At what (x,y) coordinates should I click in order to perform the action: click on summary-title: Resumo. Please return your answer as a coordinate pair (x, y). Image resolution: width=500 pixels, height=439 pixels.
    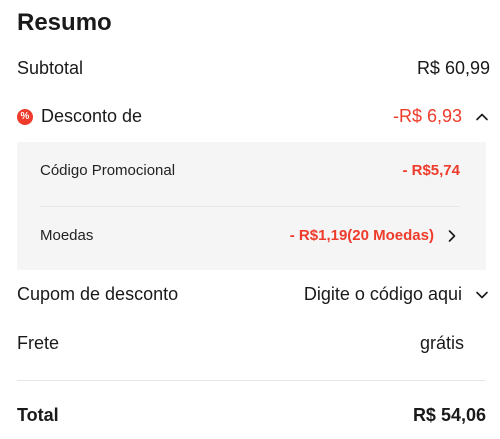
    Looking at the image, I should click on (64, 22).